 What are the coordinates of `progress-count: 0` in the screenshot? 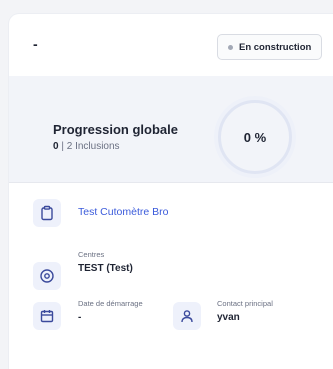 It's located at (56, 146).